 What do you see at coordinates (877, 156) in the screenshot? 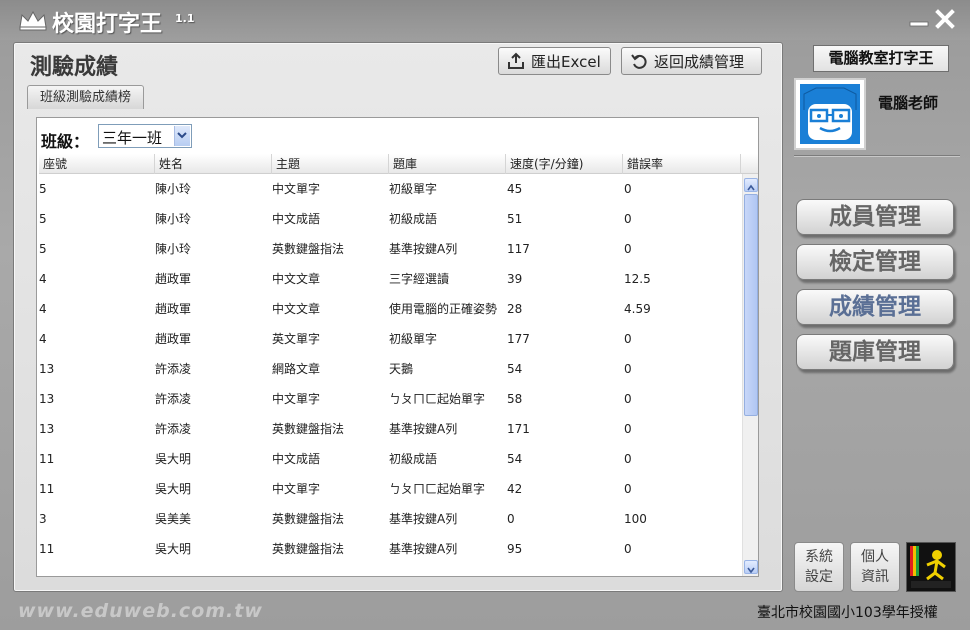
I see `sidebar-divider` at bounding box center [877, 156].